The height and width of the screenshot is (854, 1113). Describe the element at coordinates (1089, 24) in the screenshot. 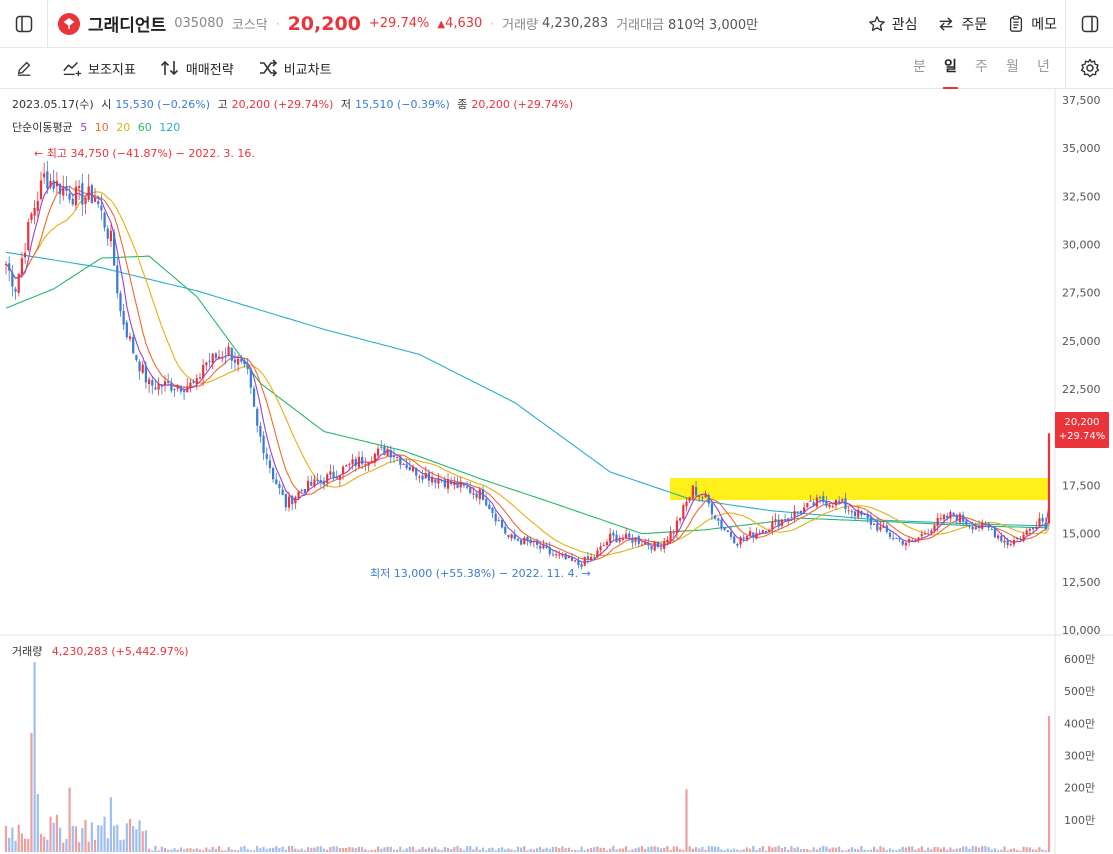

I see `right-panel-toggle-button` at that location.